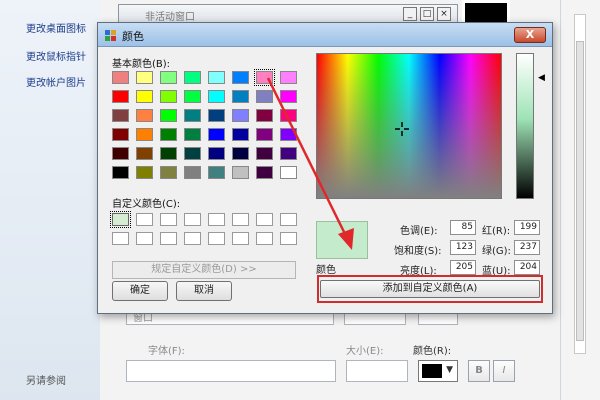  I want to click on dialog-title: 颜色, so click(133, 36).